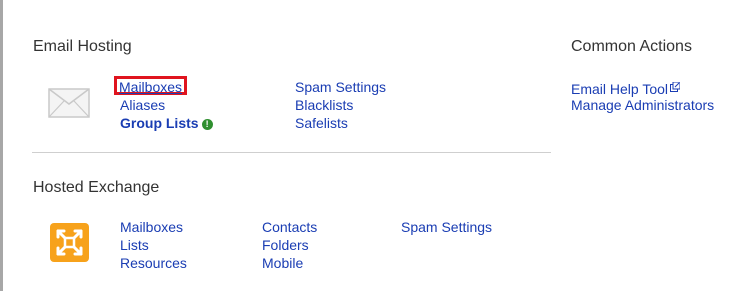  What do you see at coordinates (340, 87) in the screenshot?
I see `eh-spam-settings-link: Spam Settings` at bounding box center [340, 87].